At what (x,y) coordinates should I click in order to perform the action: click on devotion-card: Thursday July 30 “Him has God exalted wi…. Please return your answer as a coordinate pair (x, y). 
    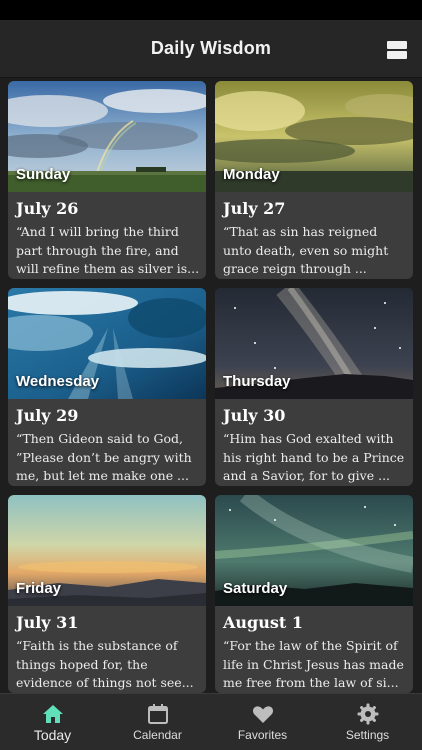
    Looking at the image, I should click on (314, 387).